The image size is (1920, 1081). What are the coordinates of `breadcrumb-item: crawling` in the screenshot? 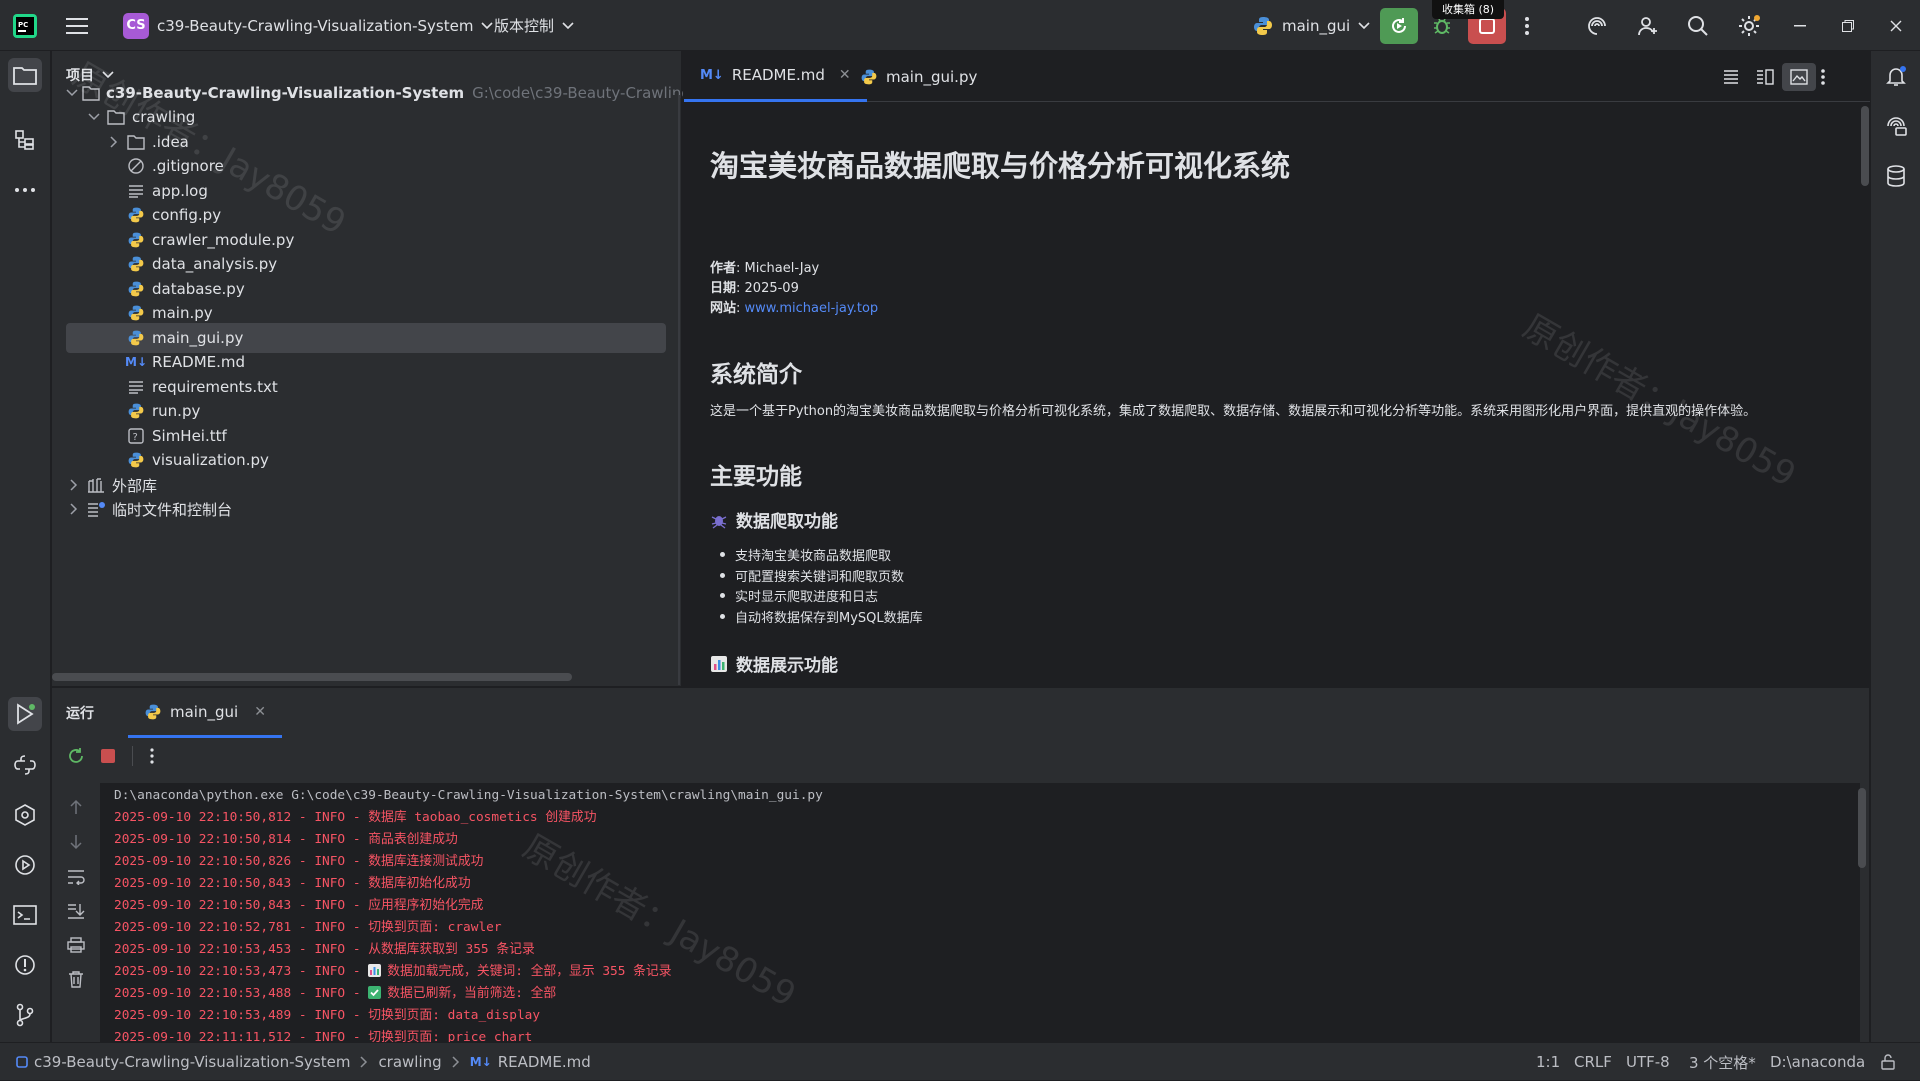 It's located at (409, 1062).